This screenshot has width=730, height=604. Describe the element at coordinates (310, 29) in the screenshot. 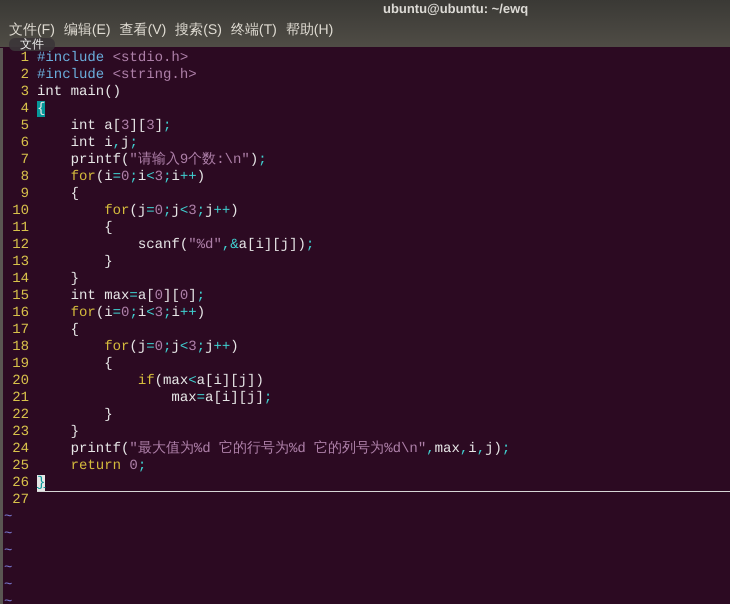

I see `menu-item: 帮助(H)` at that location.